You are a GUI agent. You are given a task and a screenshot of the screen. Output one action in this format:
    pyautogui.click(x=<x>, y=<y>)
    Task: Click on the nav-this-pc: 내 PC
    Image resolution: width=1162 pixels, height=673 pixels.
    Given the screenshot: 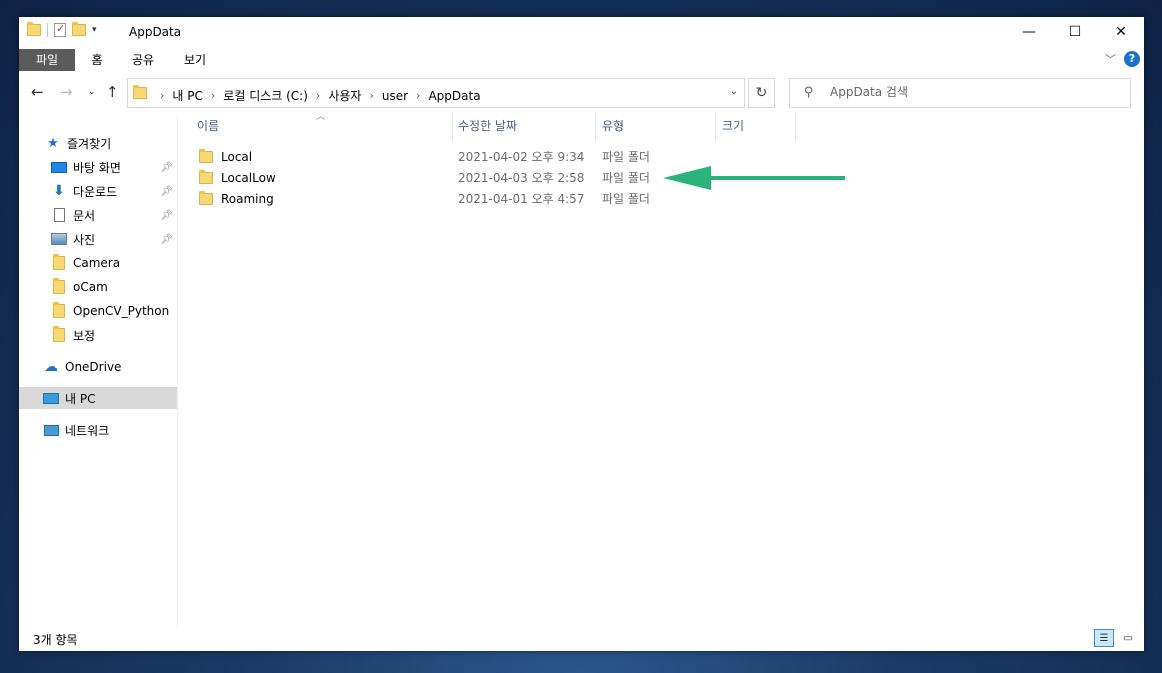 What is the action you would take?
    pyautogui.click(x=98, y=398)
    